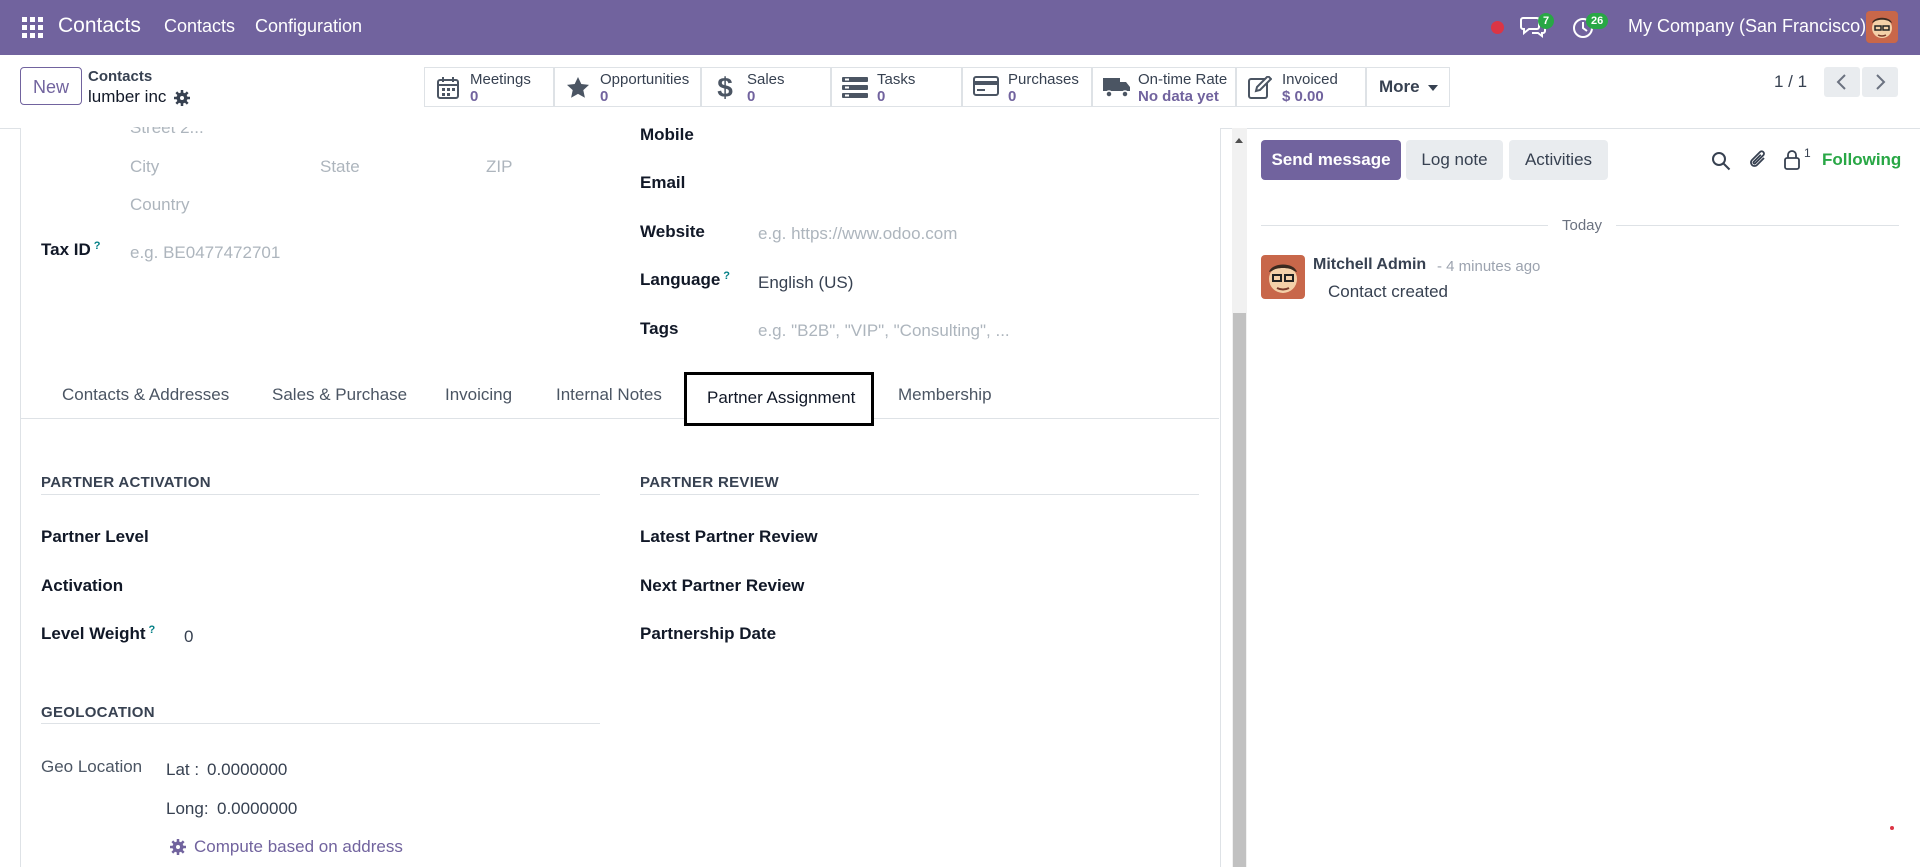 The image size is (1920, 867). I want to click on record-name: lumber inc, so click(127, 96).